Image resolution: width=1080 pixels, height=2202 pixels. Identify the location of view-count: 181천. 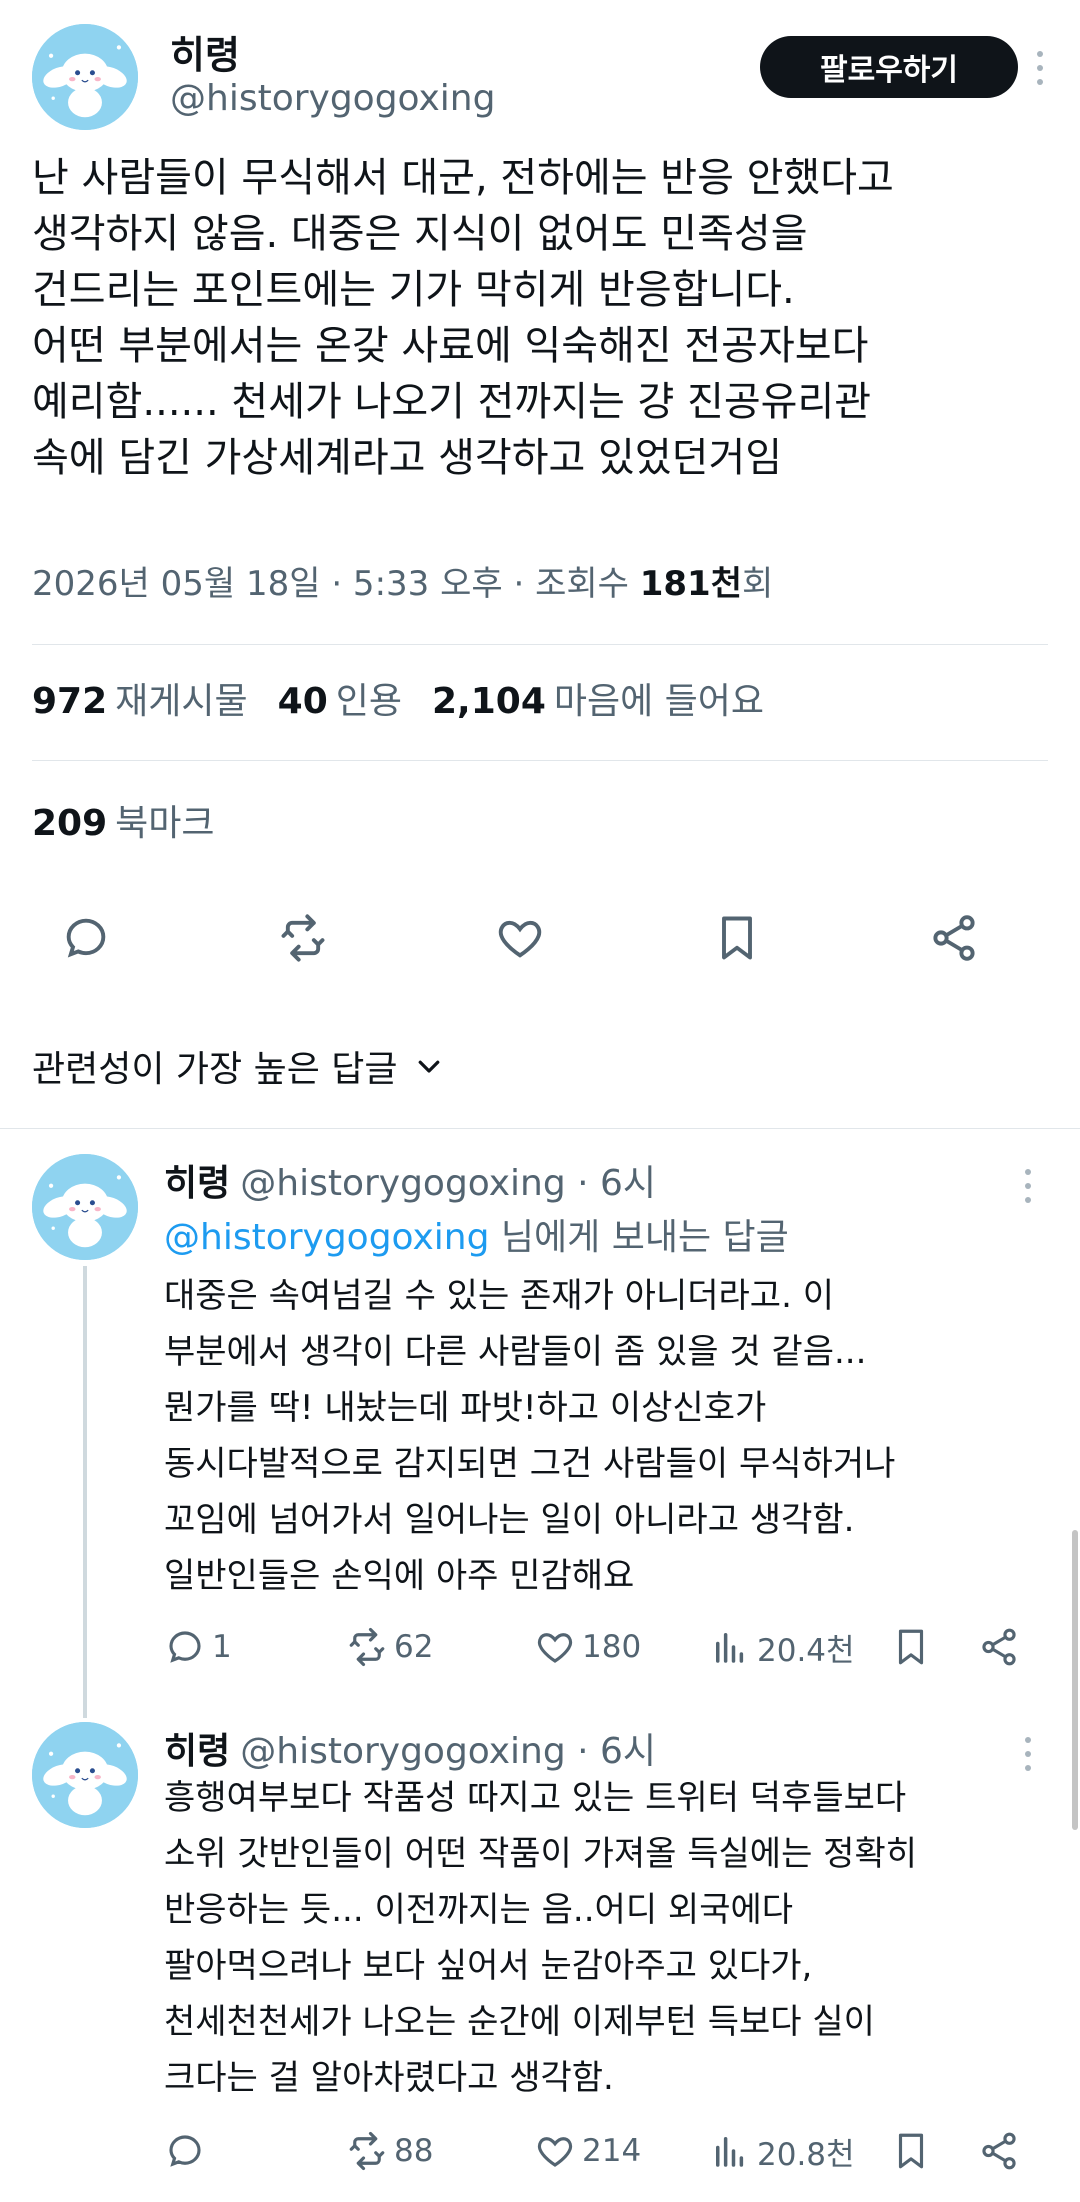
(690, 584).